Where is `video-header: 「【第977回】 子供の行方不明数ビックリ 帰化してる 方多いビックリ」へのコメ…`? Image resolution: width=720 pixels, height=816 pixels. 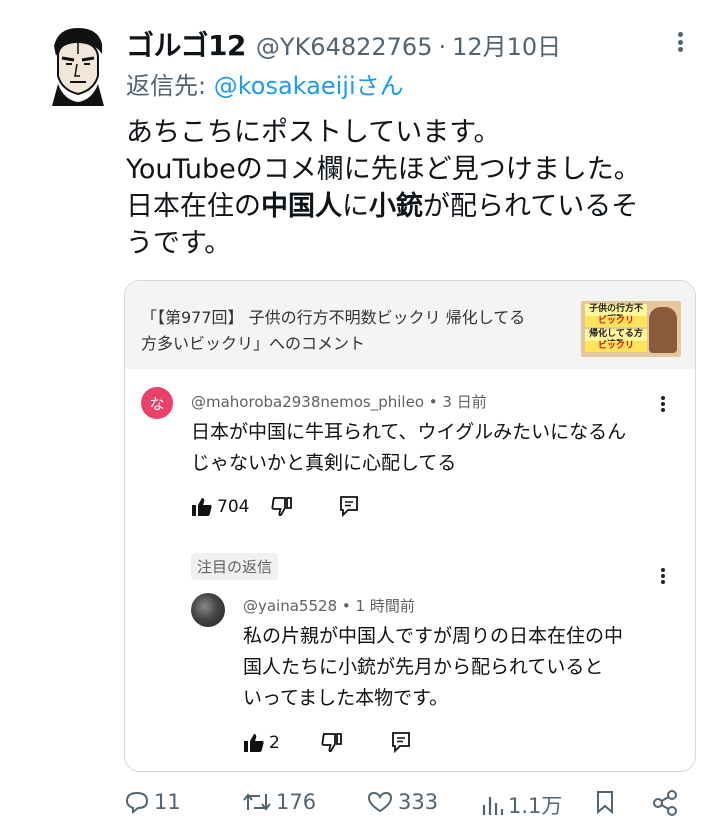 video-header: 「【第977回】 子供の行方不明数ビックリ 帰化してる 方多いビックリ」へのコメ… is located at coordinates (410, 325).